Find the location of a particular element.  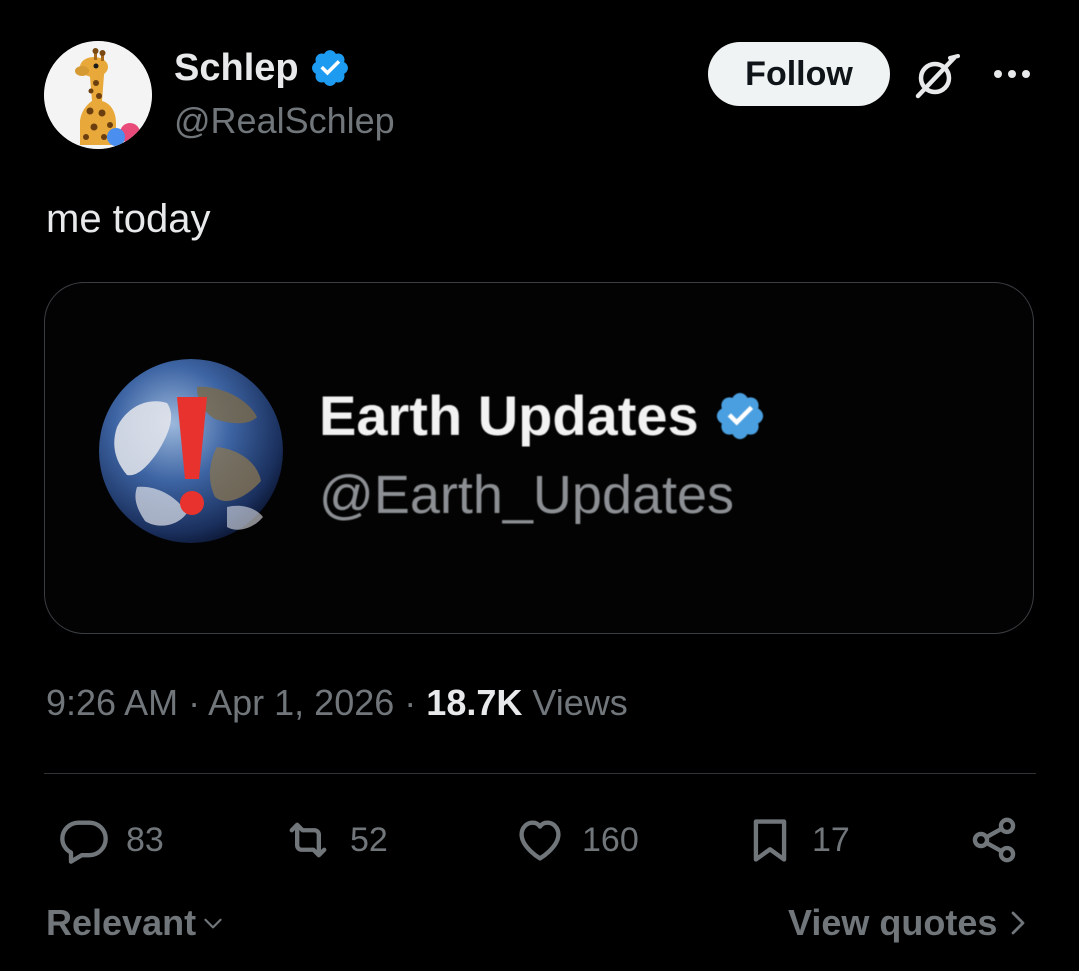

avatar is located at coordinates (98, 95).